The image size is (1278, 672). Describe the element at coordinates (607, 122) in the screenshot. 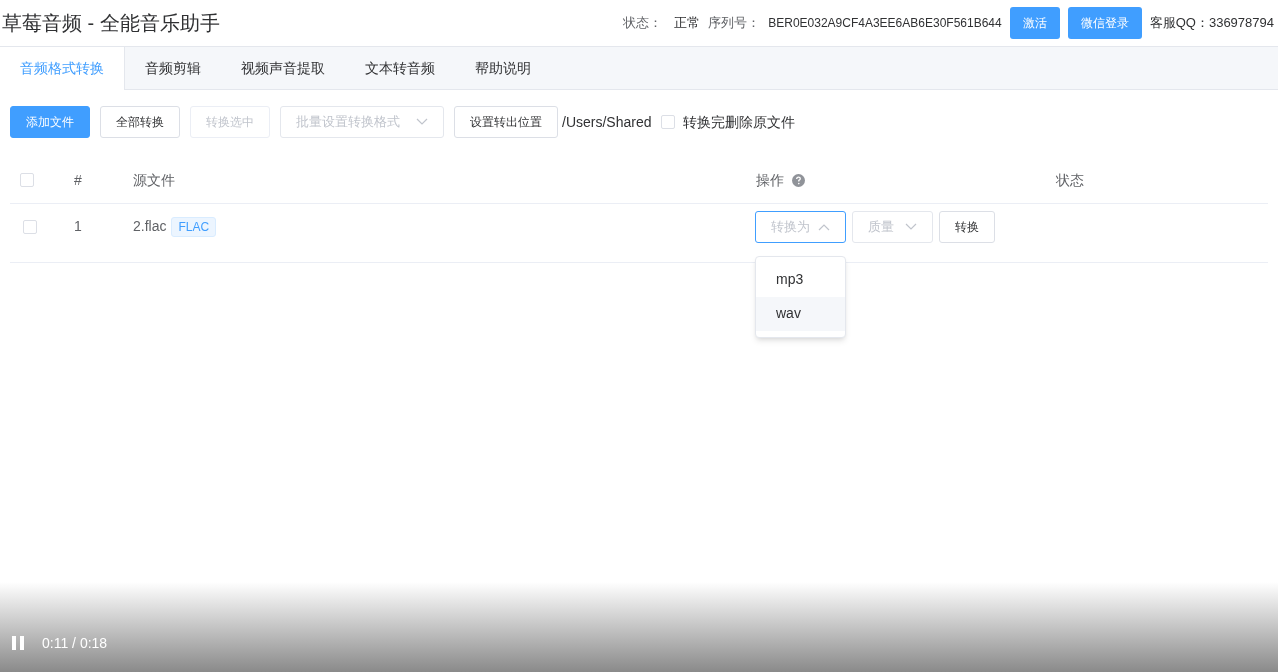

I see `output-path: /Users/Shared` at that location.